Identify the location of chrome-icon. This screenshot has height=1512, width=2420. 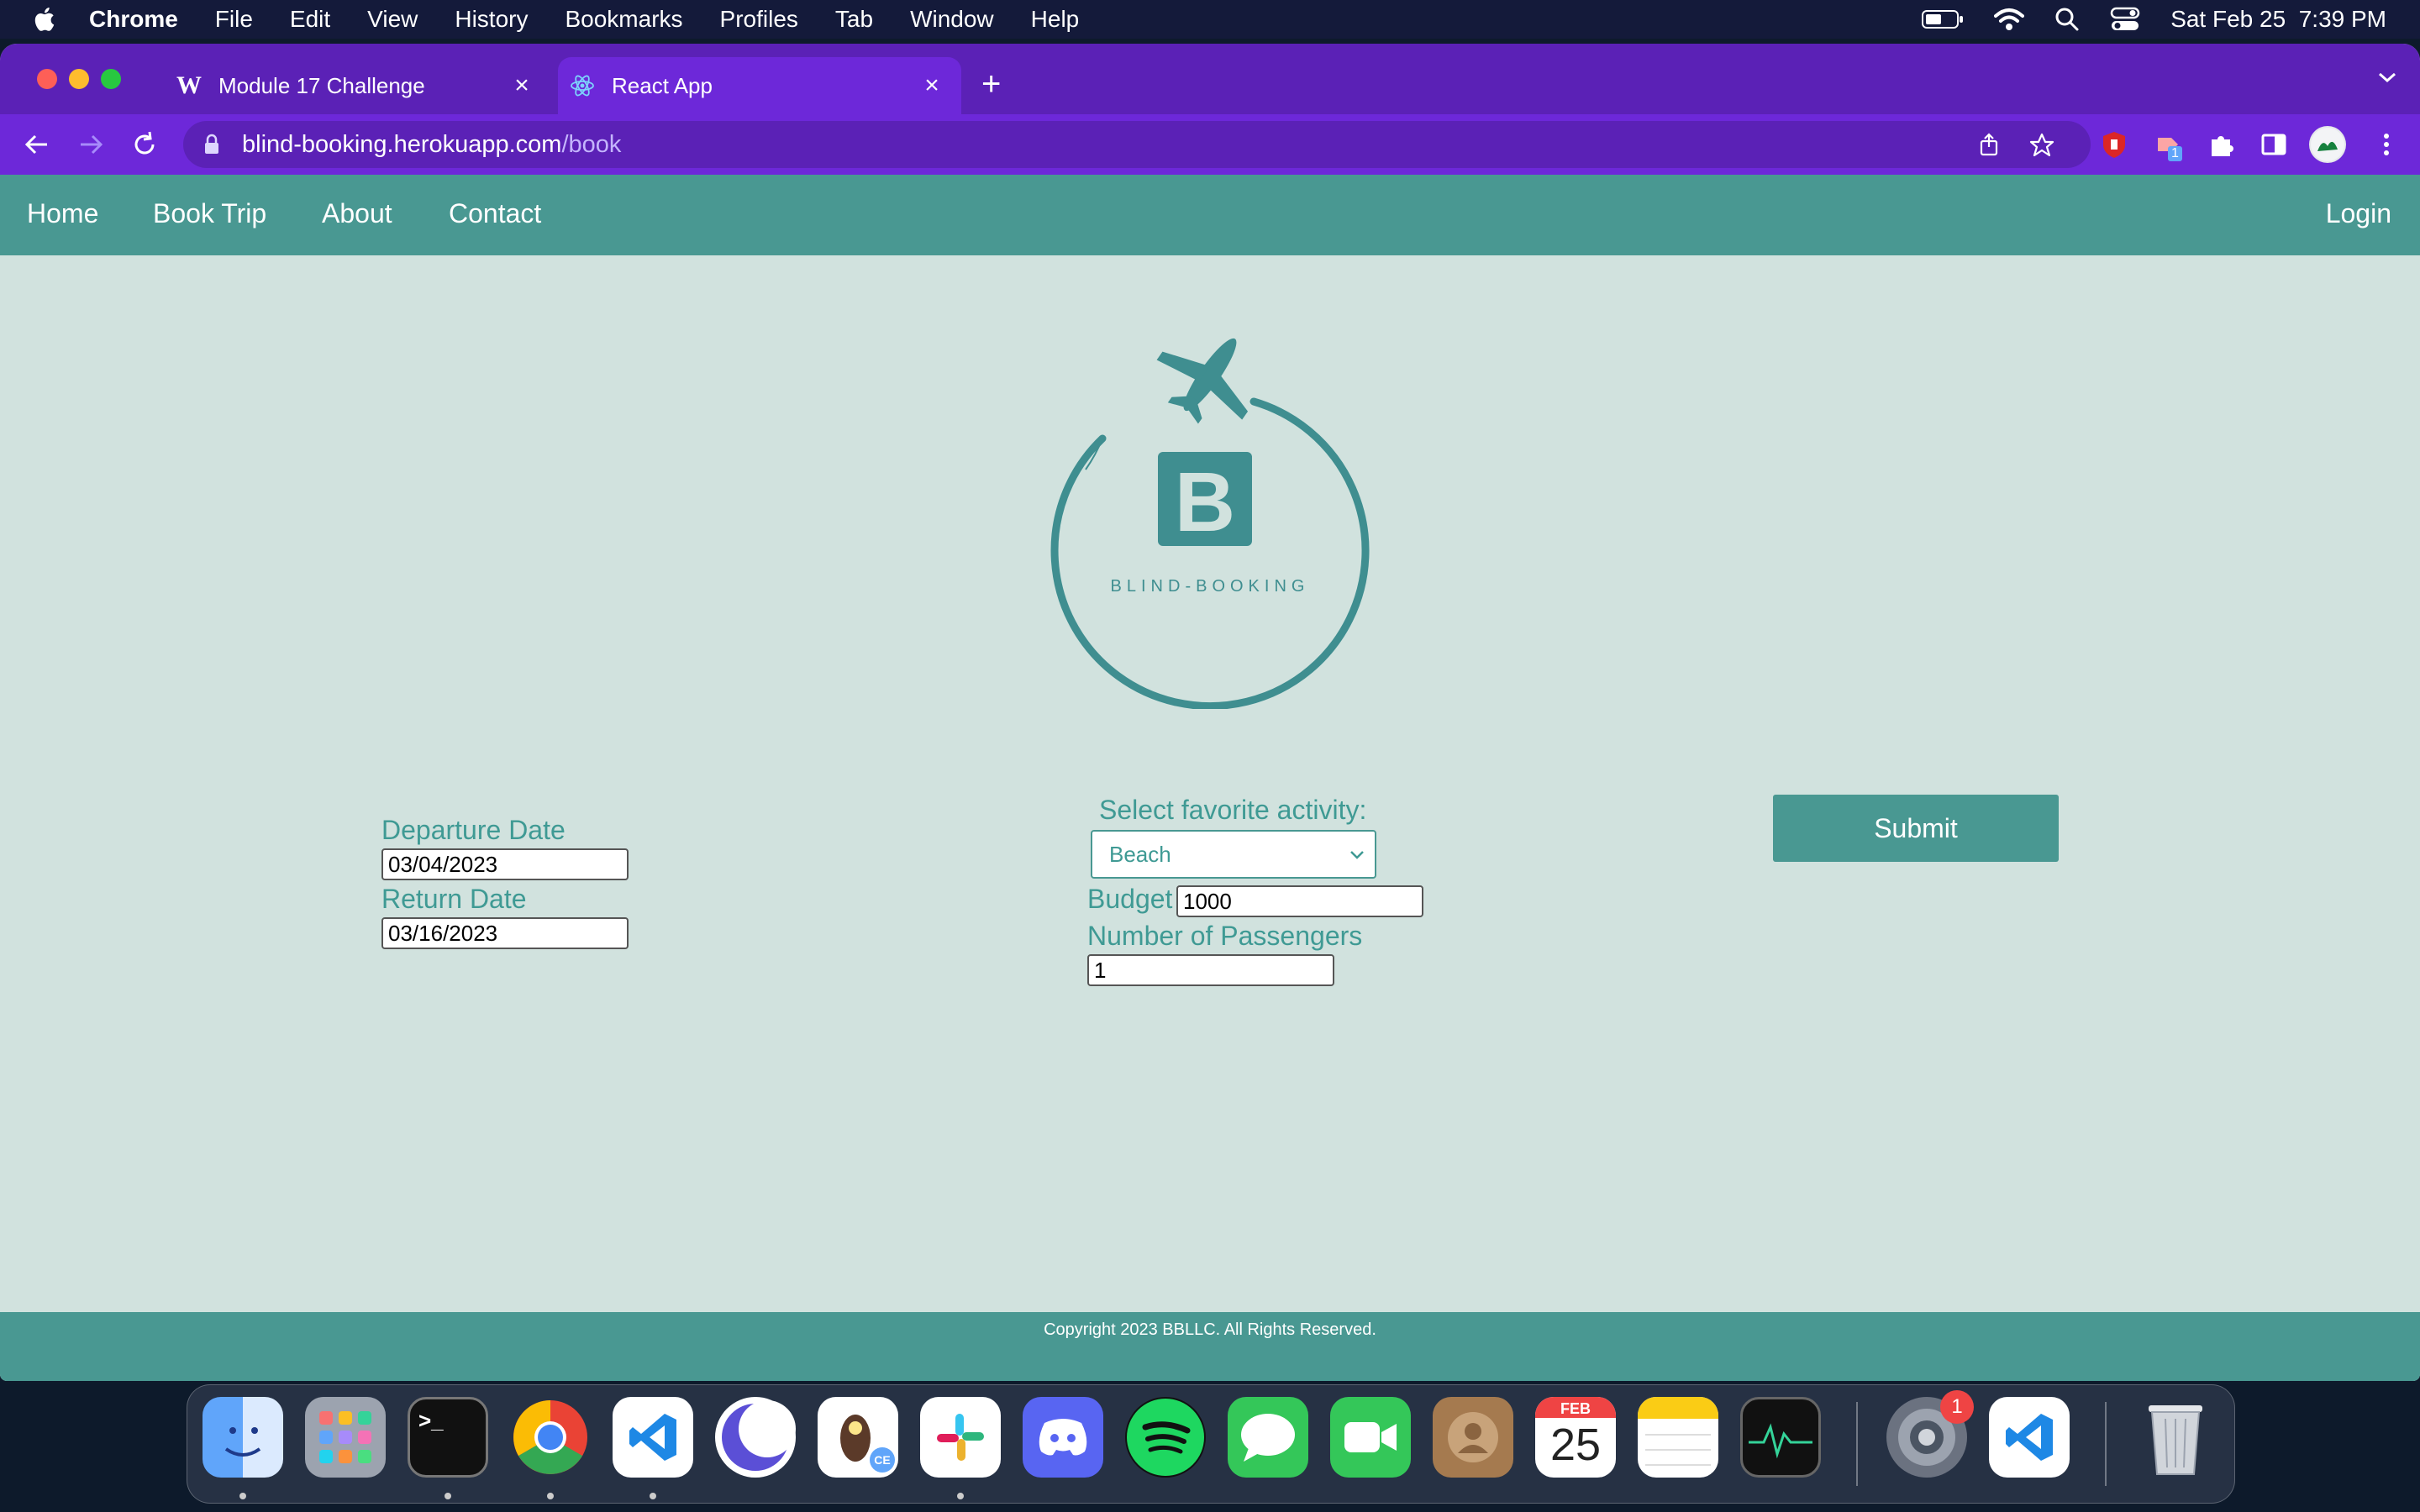
(551, 1437).